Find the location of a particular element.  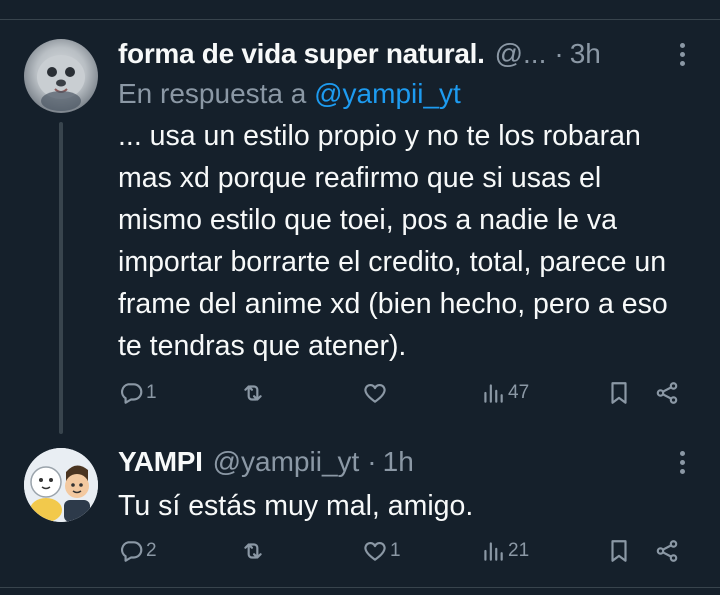

timestamp: 3h is located at coordinates (585, 54).